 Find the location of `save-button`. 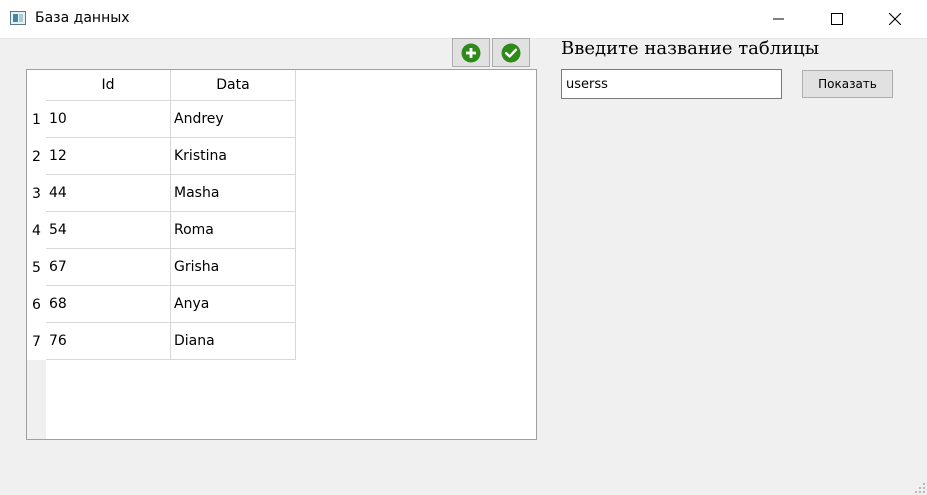

save-button is located at coordinates (511, 52).